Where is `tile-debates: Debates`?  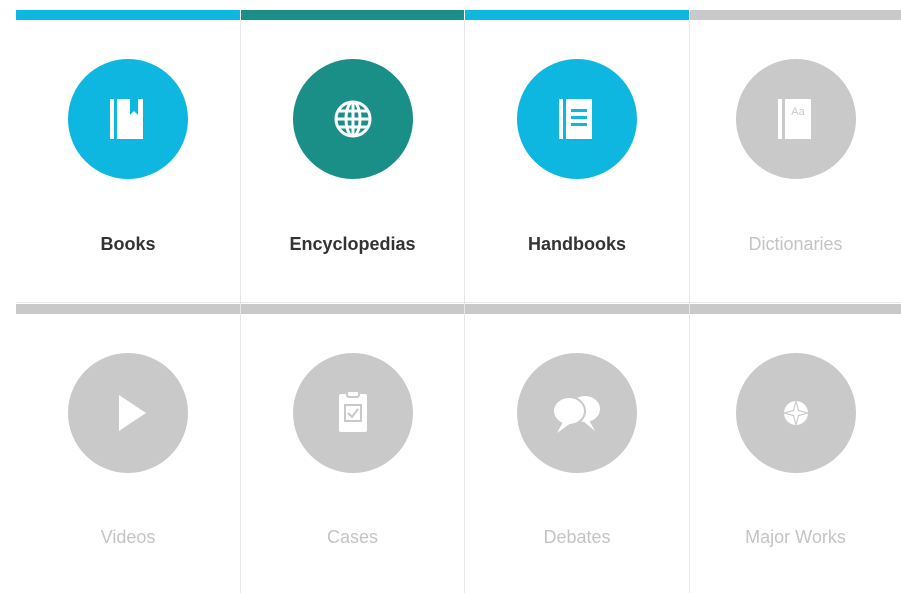
tile-debates: Debates is located at coordinates (577, 448).